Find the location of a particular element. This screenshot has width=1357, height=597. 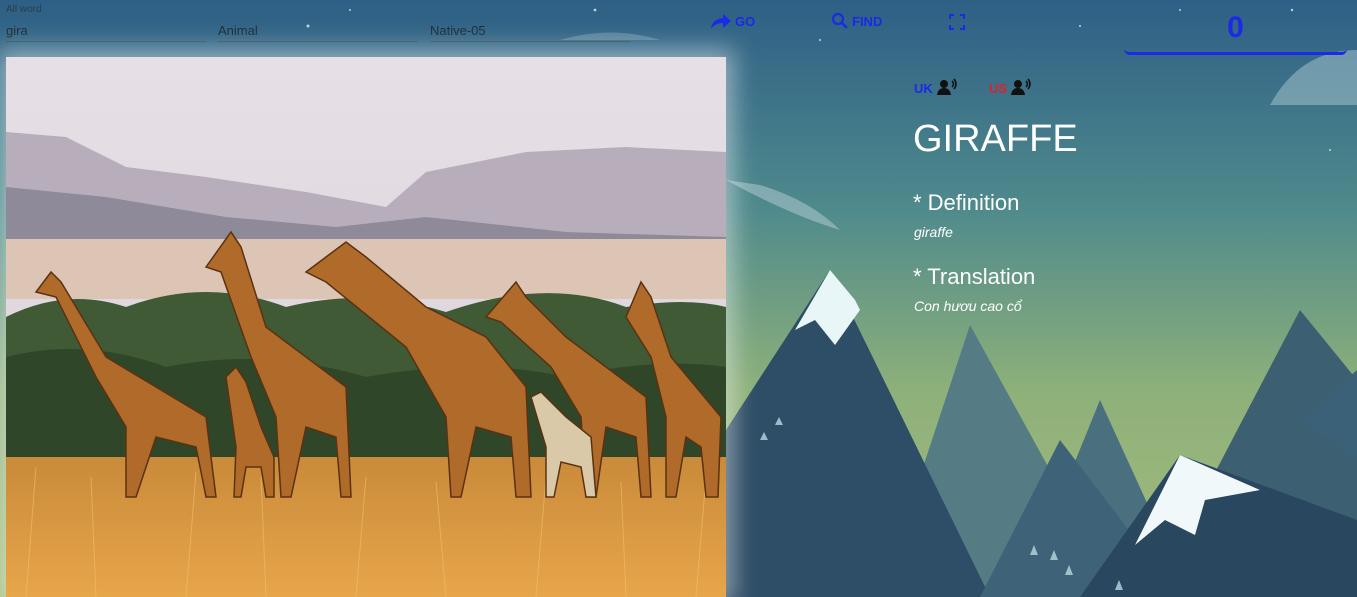

uk-label: UK is located at coordinates (923, 88).